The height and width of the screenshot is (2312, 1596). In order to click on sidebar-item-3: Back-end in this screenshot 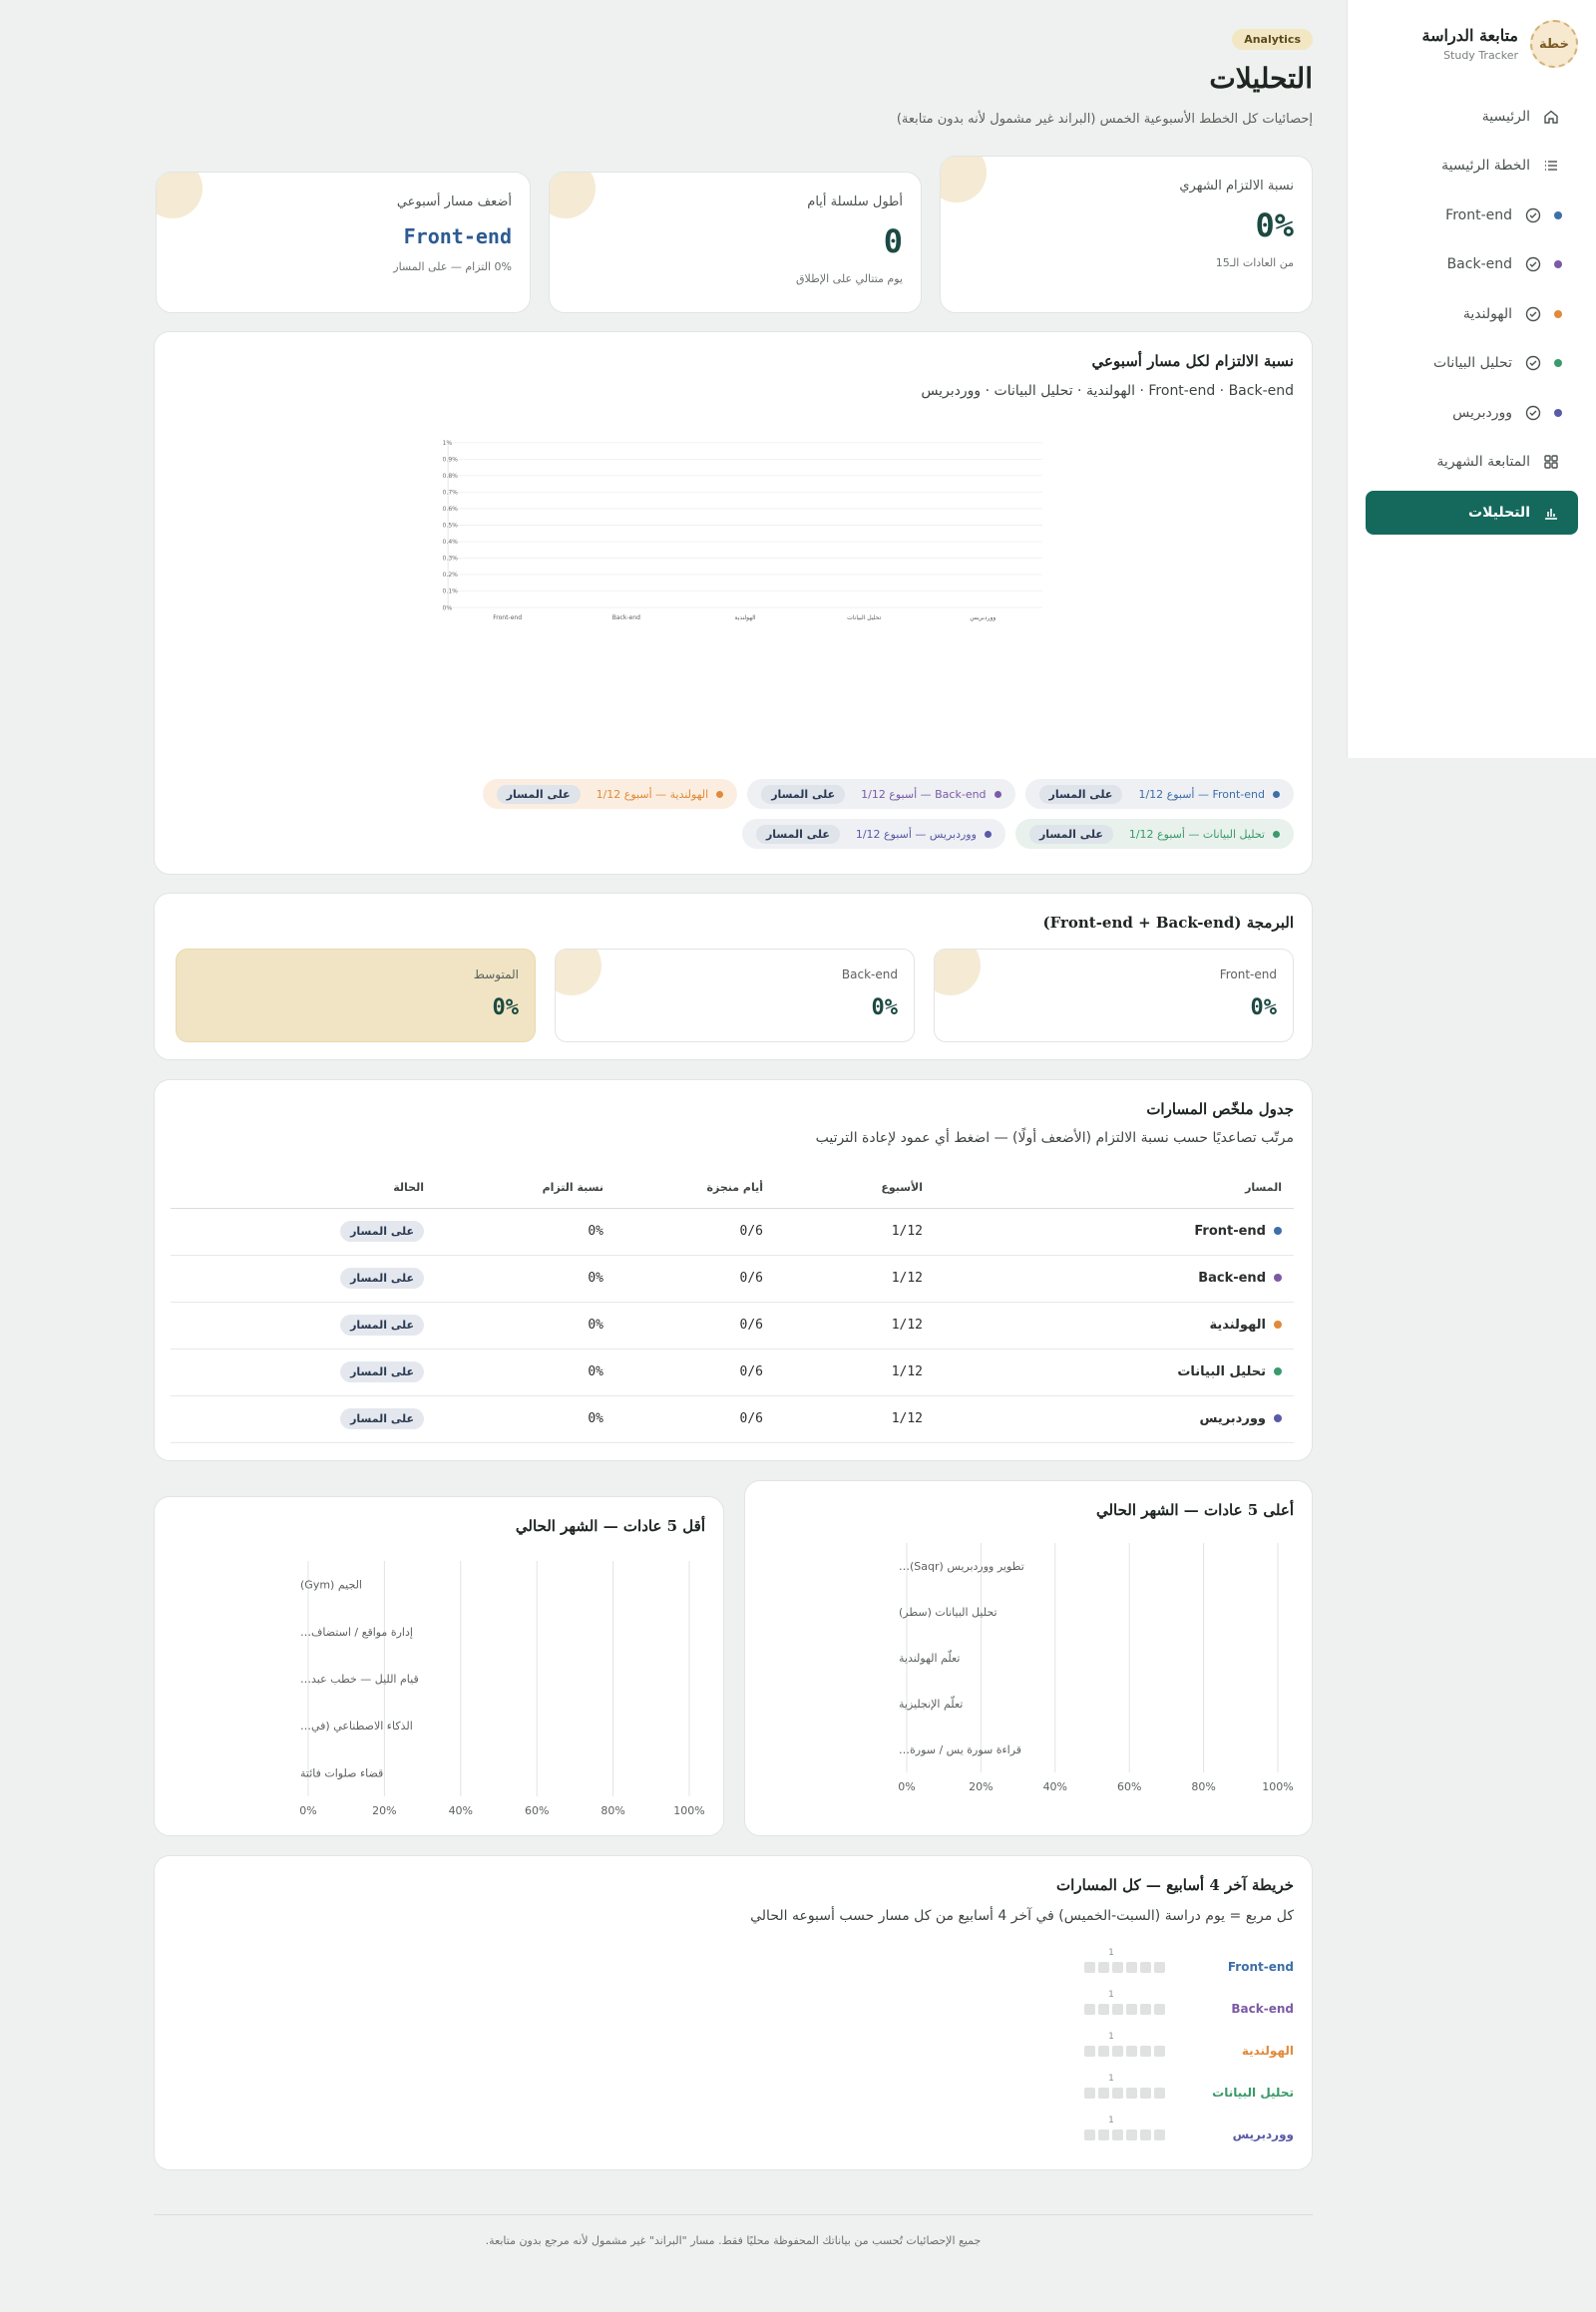, I will do `click(1472, 265)`.